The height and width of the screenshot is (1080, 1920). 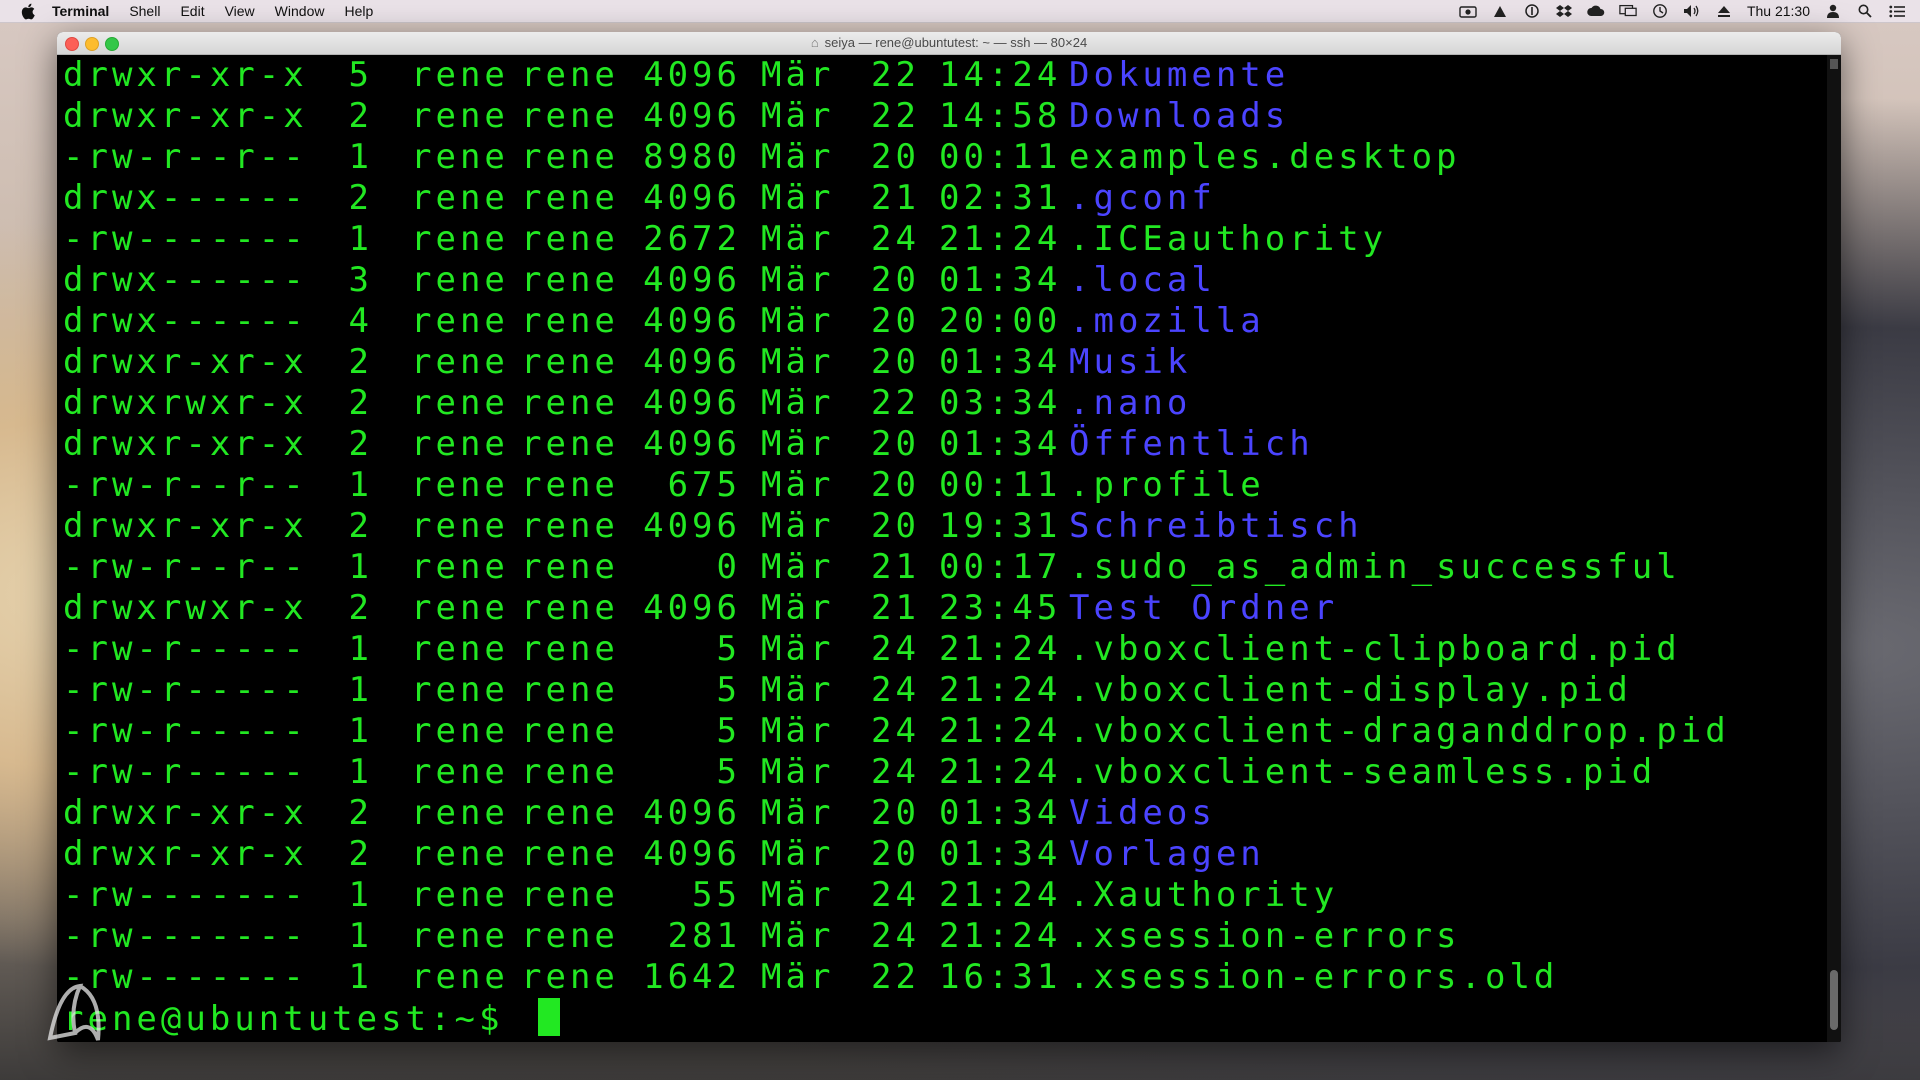 I want to click on time-machine-icon, so click(x=1660, y=11).